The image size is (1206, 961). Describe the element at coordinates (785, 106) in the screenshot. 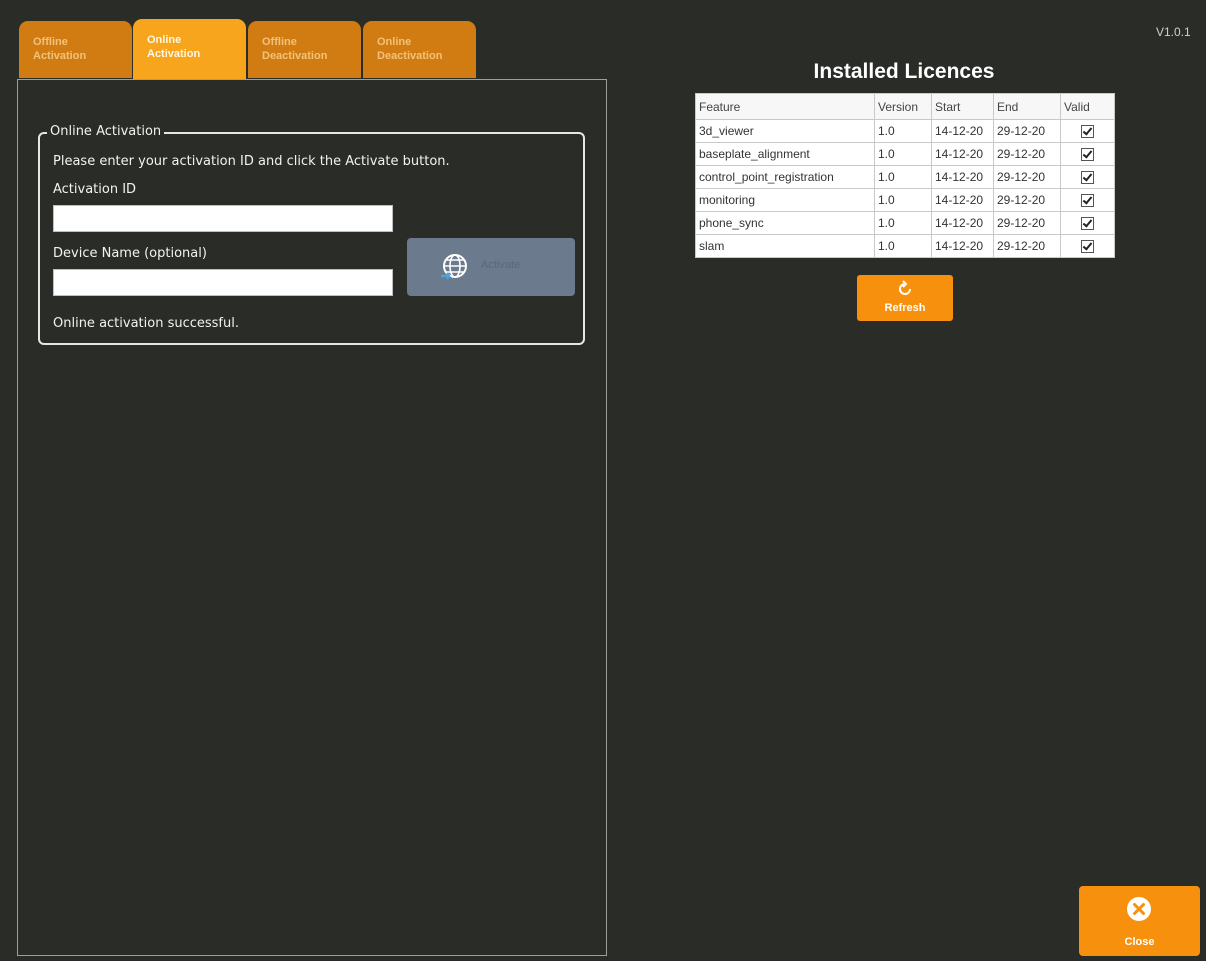

I see `column-header-feature: Feature` at that location.